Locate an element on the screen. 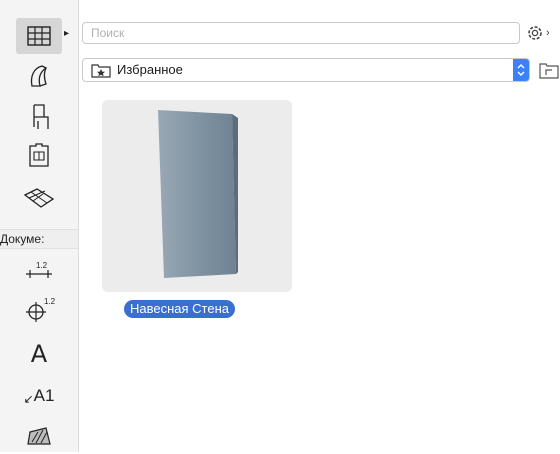 The width and height of the screenshot is (560, 454). curtain-wall-tool-button is located at coordinates (39, 36).